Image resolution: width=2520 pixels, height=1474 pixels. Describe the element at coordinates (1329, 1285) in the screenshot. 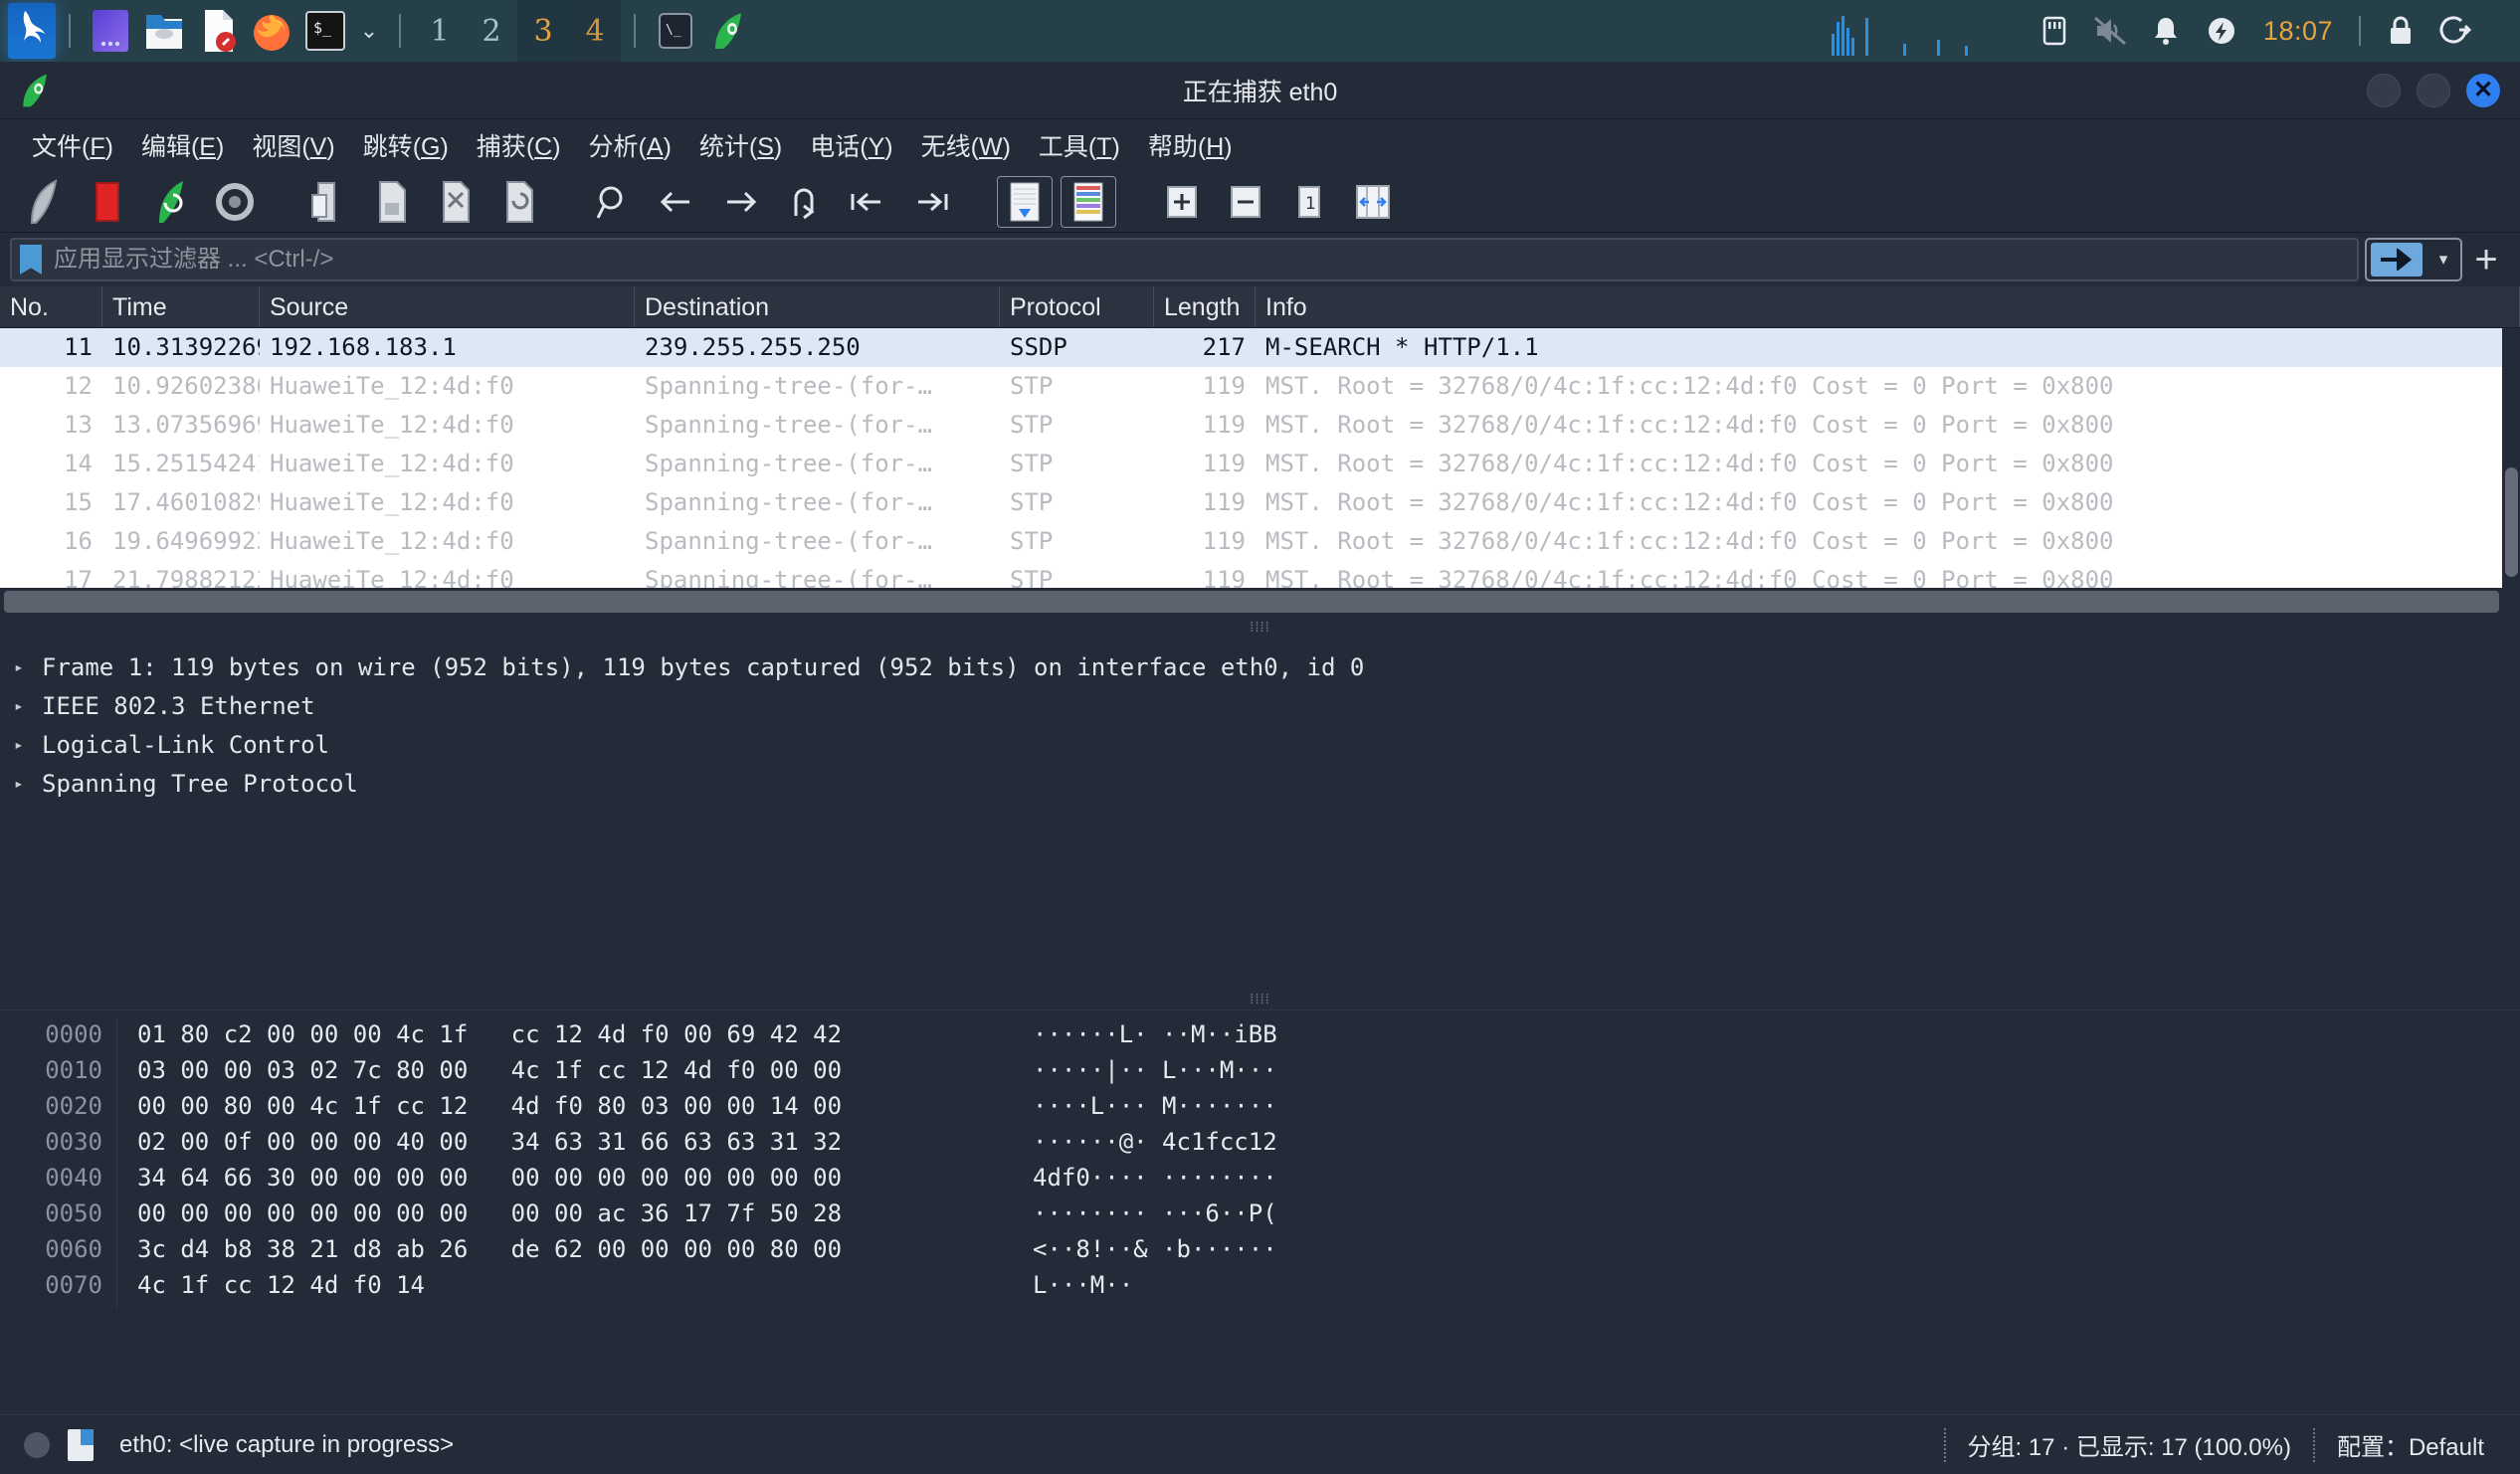

I see `hex-row: 4c 1f cc 12 4d f0 14 L···M··` at that location.